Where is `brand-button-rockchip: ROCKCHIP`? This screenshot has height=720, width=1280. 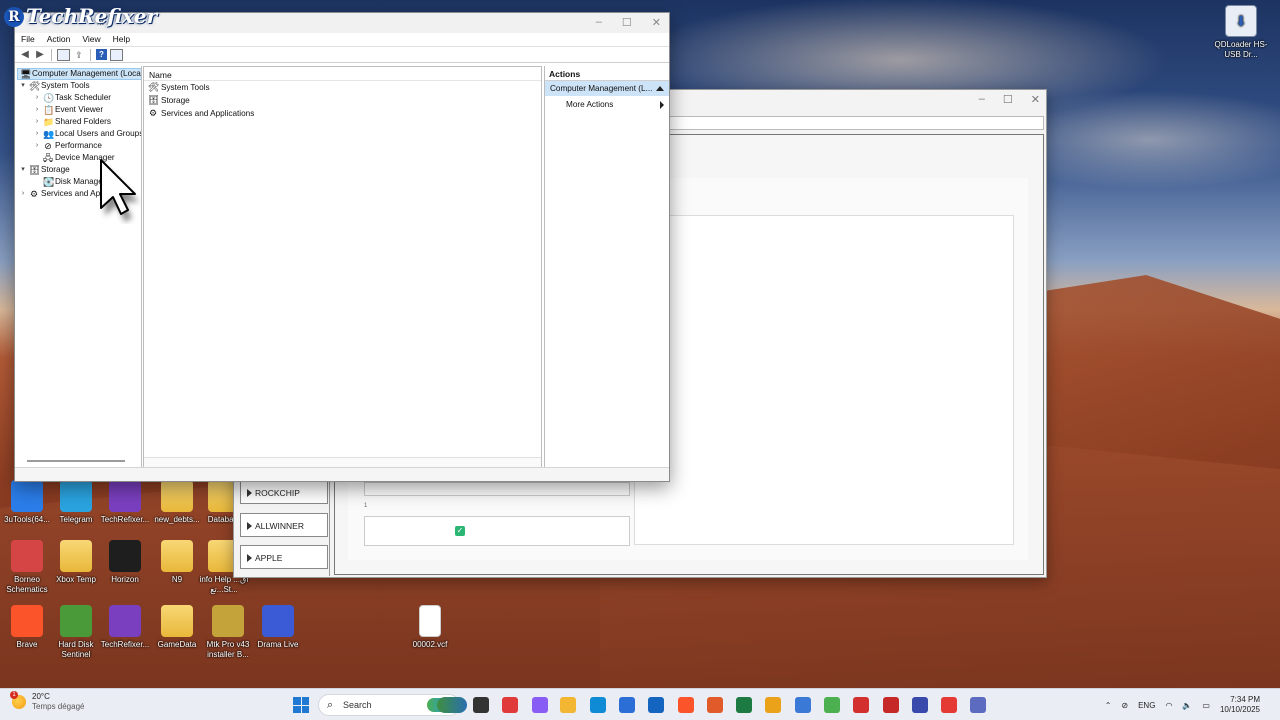 brand-button-rockchip: ROCKCHIP is located at coordinates (284, 492).